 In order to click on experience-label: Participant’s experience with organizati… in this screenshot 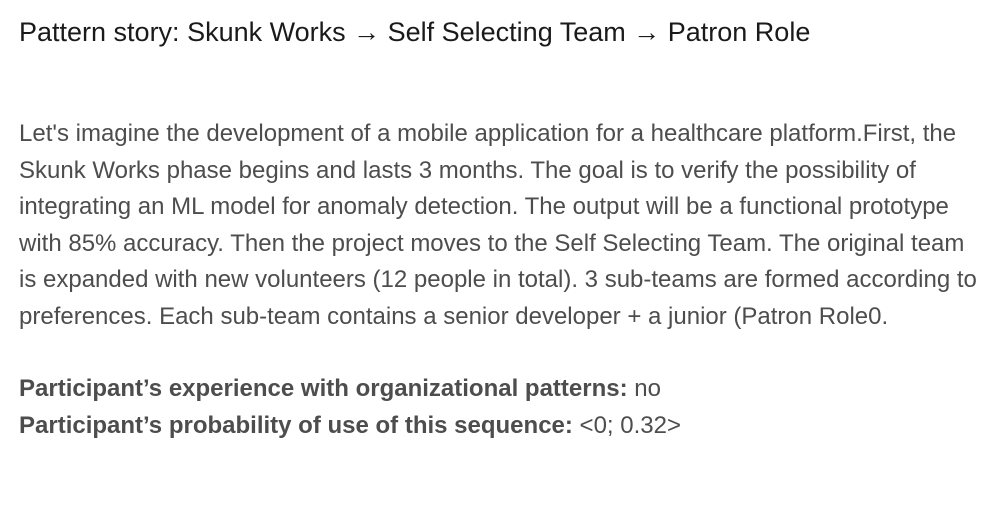, I will do `click(323, 388)`.